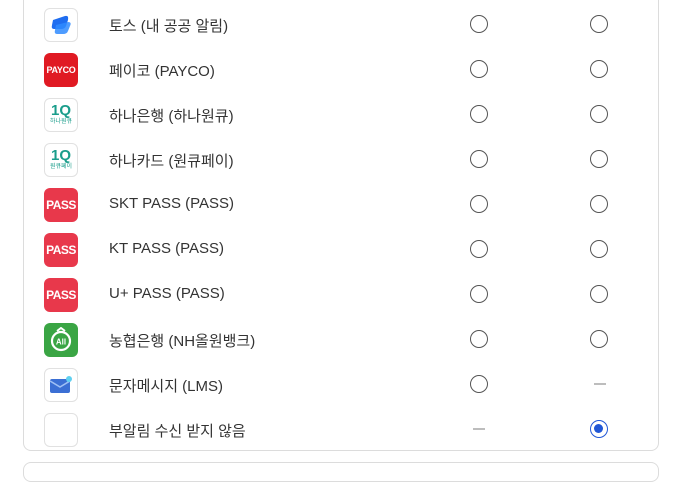 This screenshot has width=681, height=482. What do you see at coordinates (340, 25) in the screenshot?
I see `option-row-toss: 토스 (내 공공 알림)` at bounding box center [340, 25].